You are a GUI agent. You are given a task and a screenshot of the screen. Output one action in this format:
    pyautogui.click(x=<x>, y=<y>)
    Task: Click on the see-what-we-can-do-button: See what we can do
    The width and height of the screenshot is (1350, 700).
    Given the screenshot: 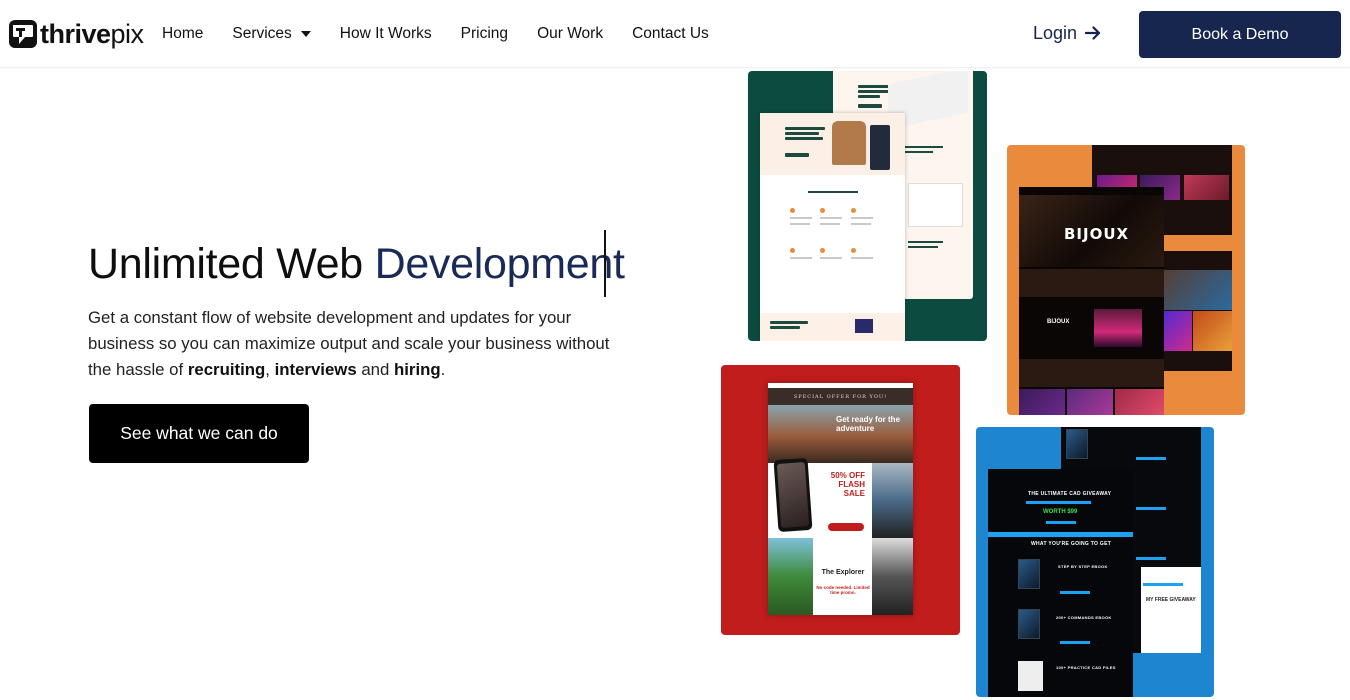 What is the action you would take?
    pyautogui.click(x=199, y=433)
    